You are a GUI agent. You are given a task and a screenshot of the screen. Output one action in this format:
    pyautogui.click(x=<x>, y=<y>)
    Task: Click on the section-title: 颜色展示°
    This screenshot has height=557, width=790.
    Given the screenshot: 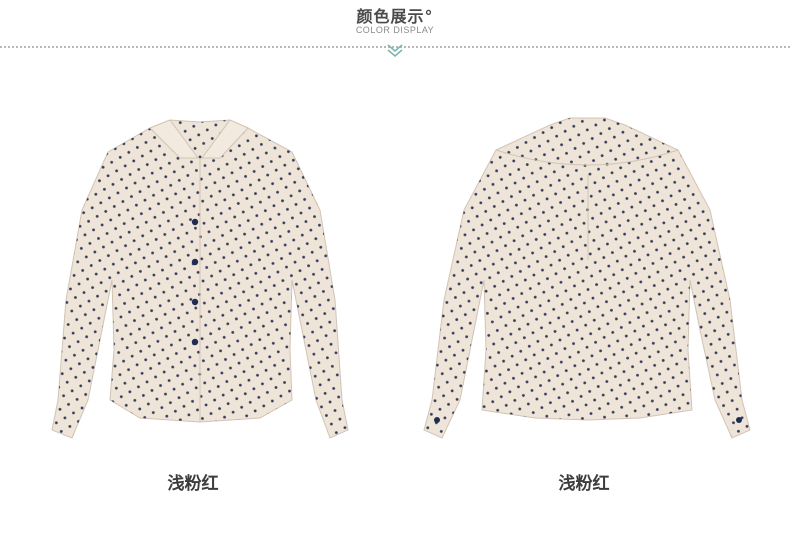 What is the action you would take?
    pyautogui.click(x=395, y=16)
    